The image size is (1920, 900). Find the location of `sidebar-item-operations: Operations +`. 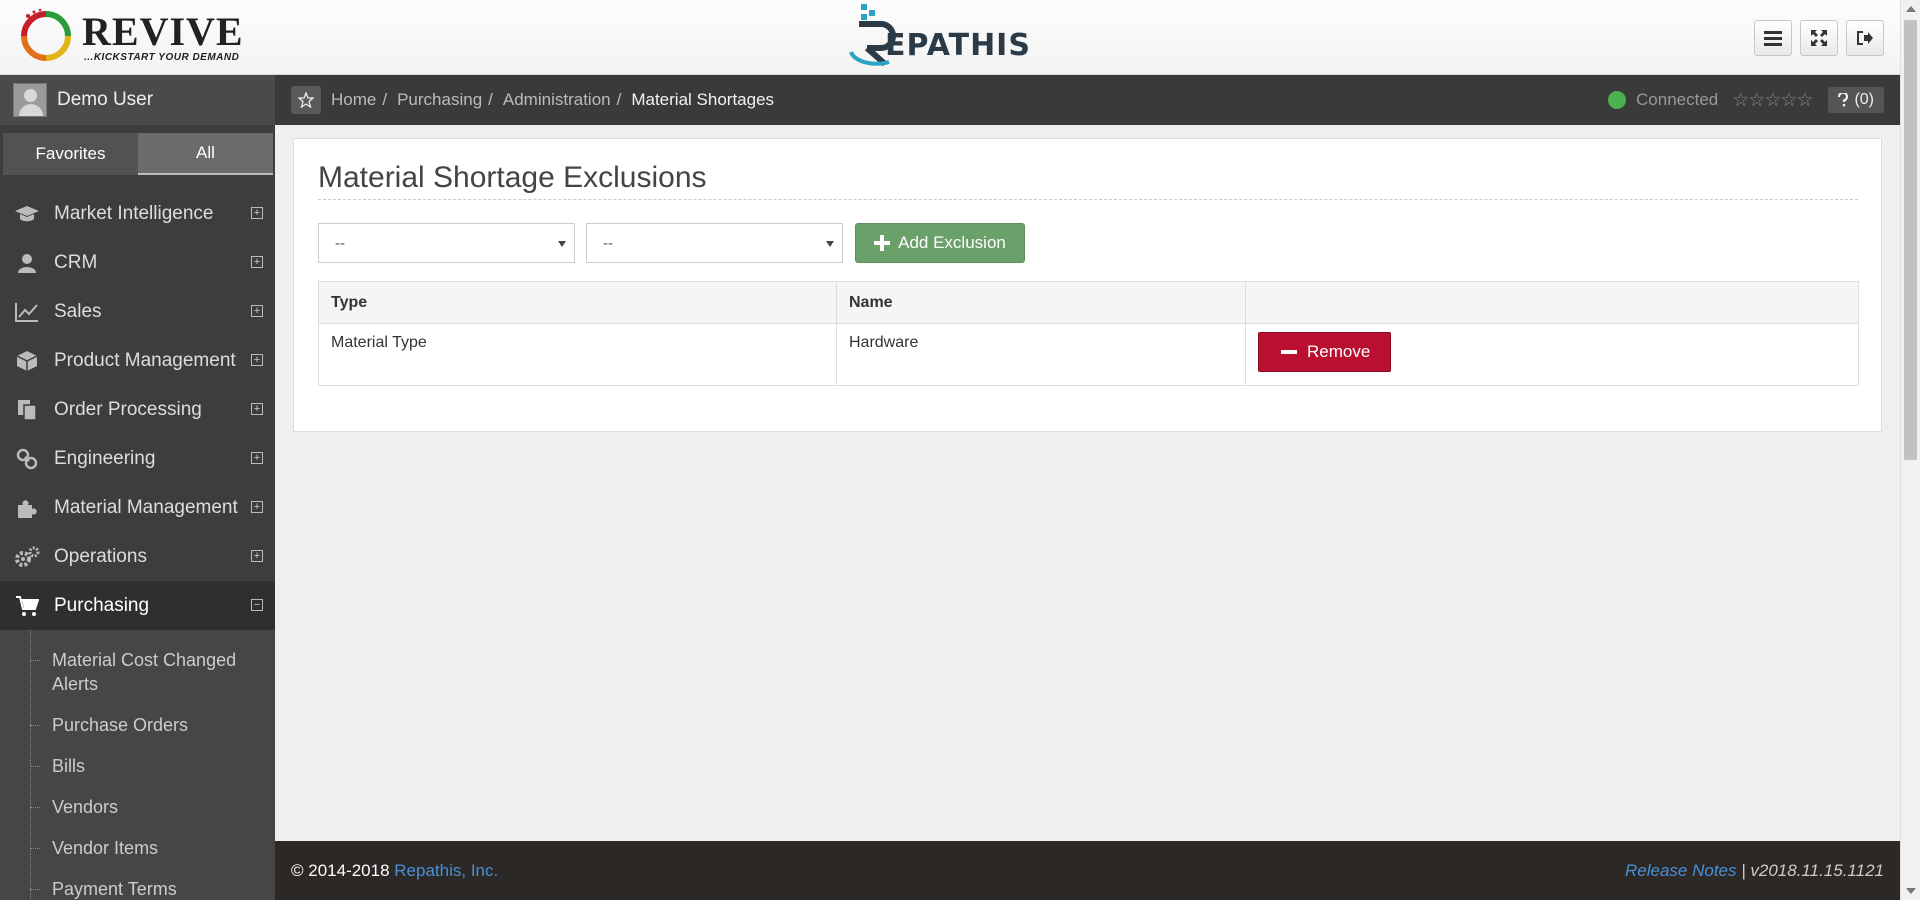

sidebar-item-operations: Operations + is located at coordinates (137, 556).